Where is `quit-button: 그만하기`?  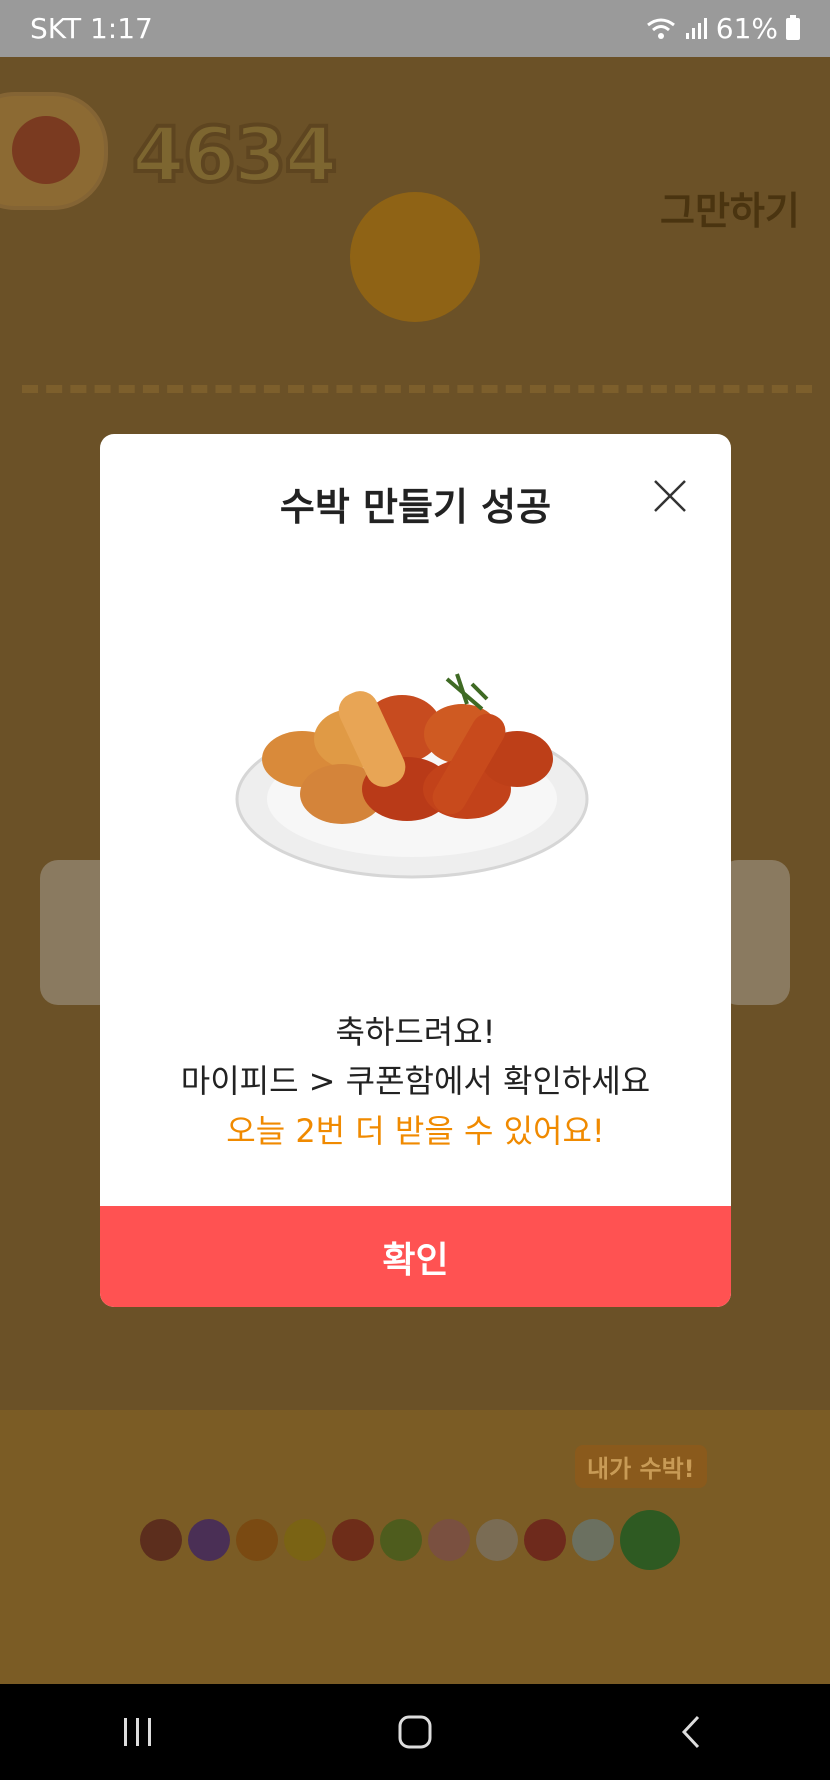 quit-button: 그만하기 is located at coordinates (730, 207).